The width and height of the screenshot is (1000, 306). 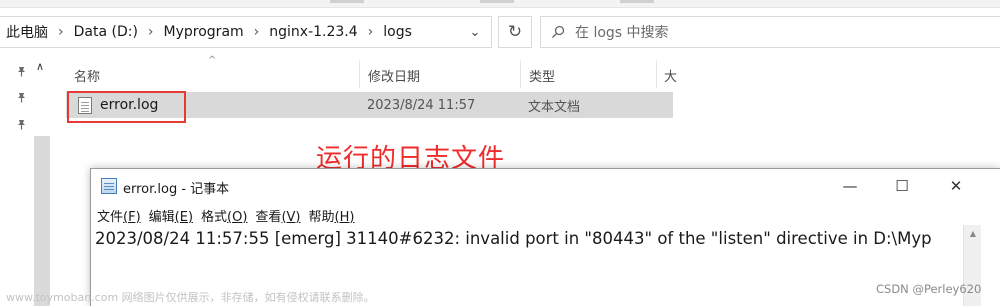 I want to click on notepad-title-bar: error.log - 记事本 — ☐ ✕, so click(x=545, y=186).